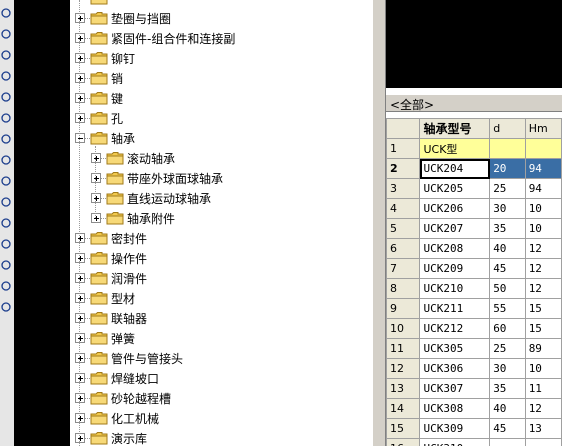  I want to click on spline-icon, so click(6, 118).